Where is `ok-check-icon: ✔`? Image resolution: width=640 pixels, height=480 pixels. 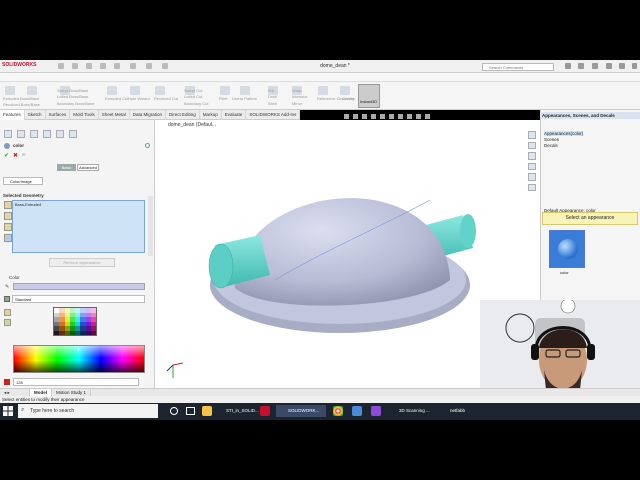 ok-check-icon: ✔ is located at coordinates (6, 155).